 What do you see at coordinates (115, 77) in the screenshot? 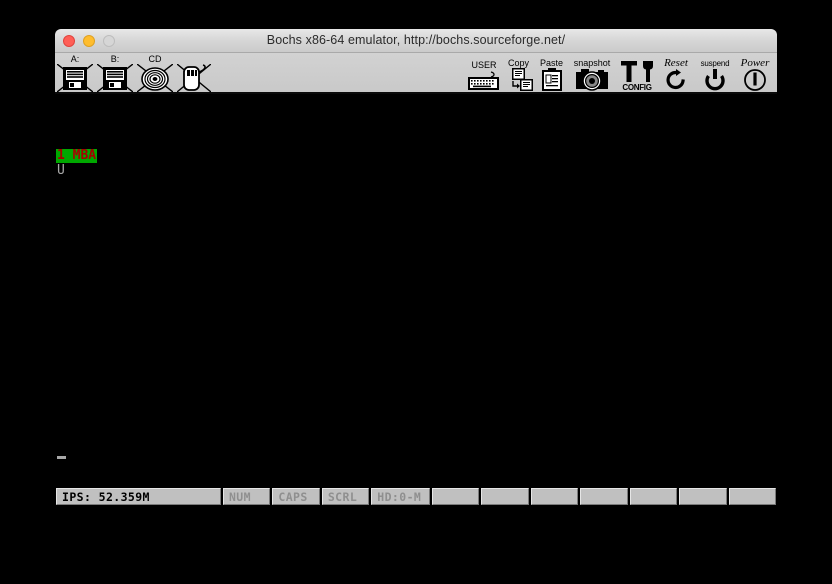
I see `floppy-b-icon` at bounding box center [115, 77].